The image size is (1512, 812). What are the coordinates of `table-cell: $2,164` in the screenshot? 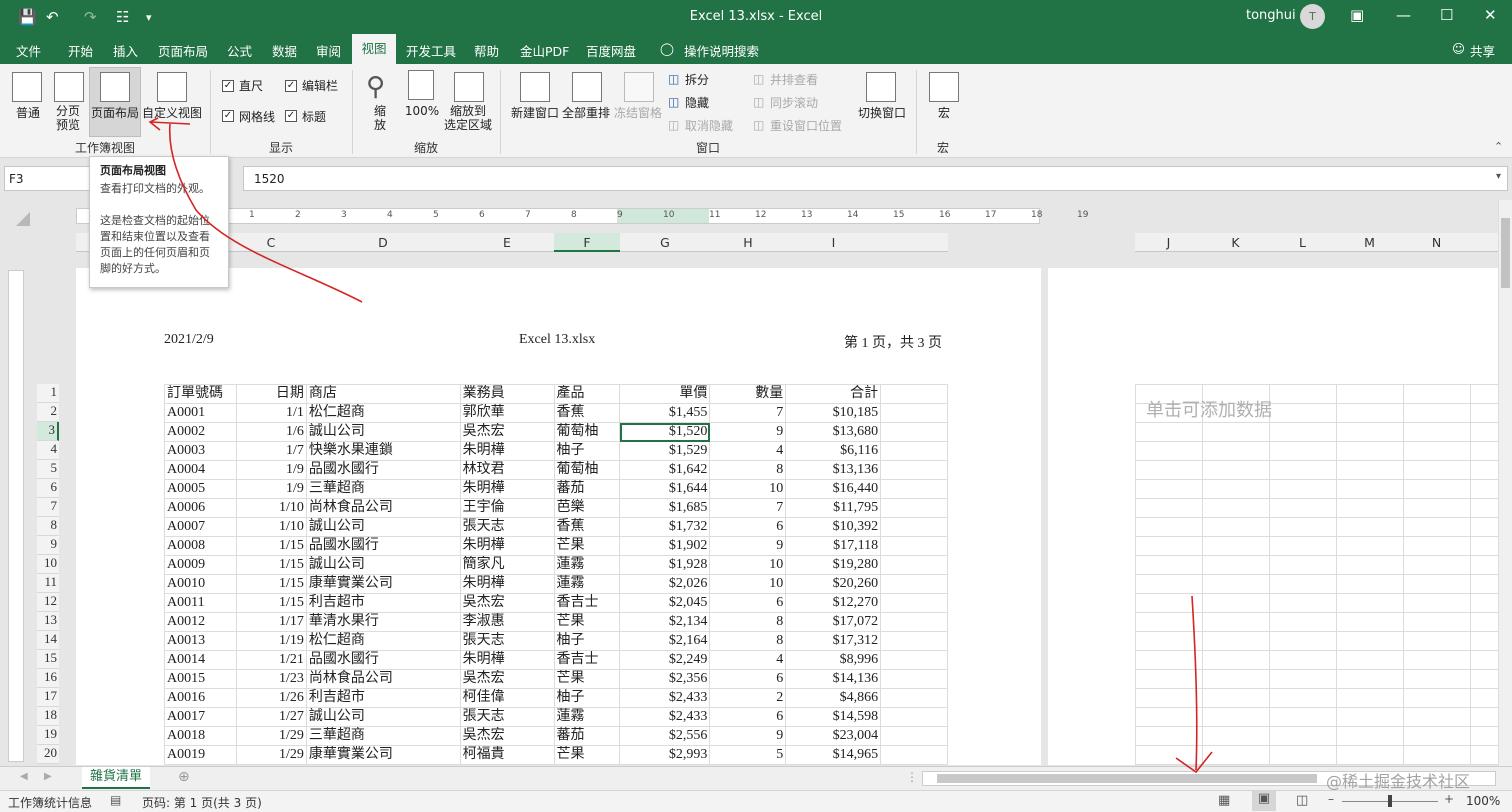 It's located at (665, 641).